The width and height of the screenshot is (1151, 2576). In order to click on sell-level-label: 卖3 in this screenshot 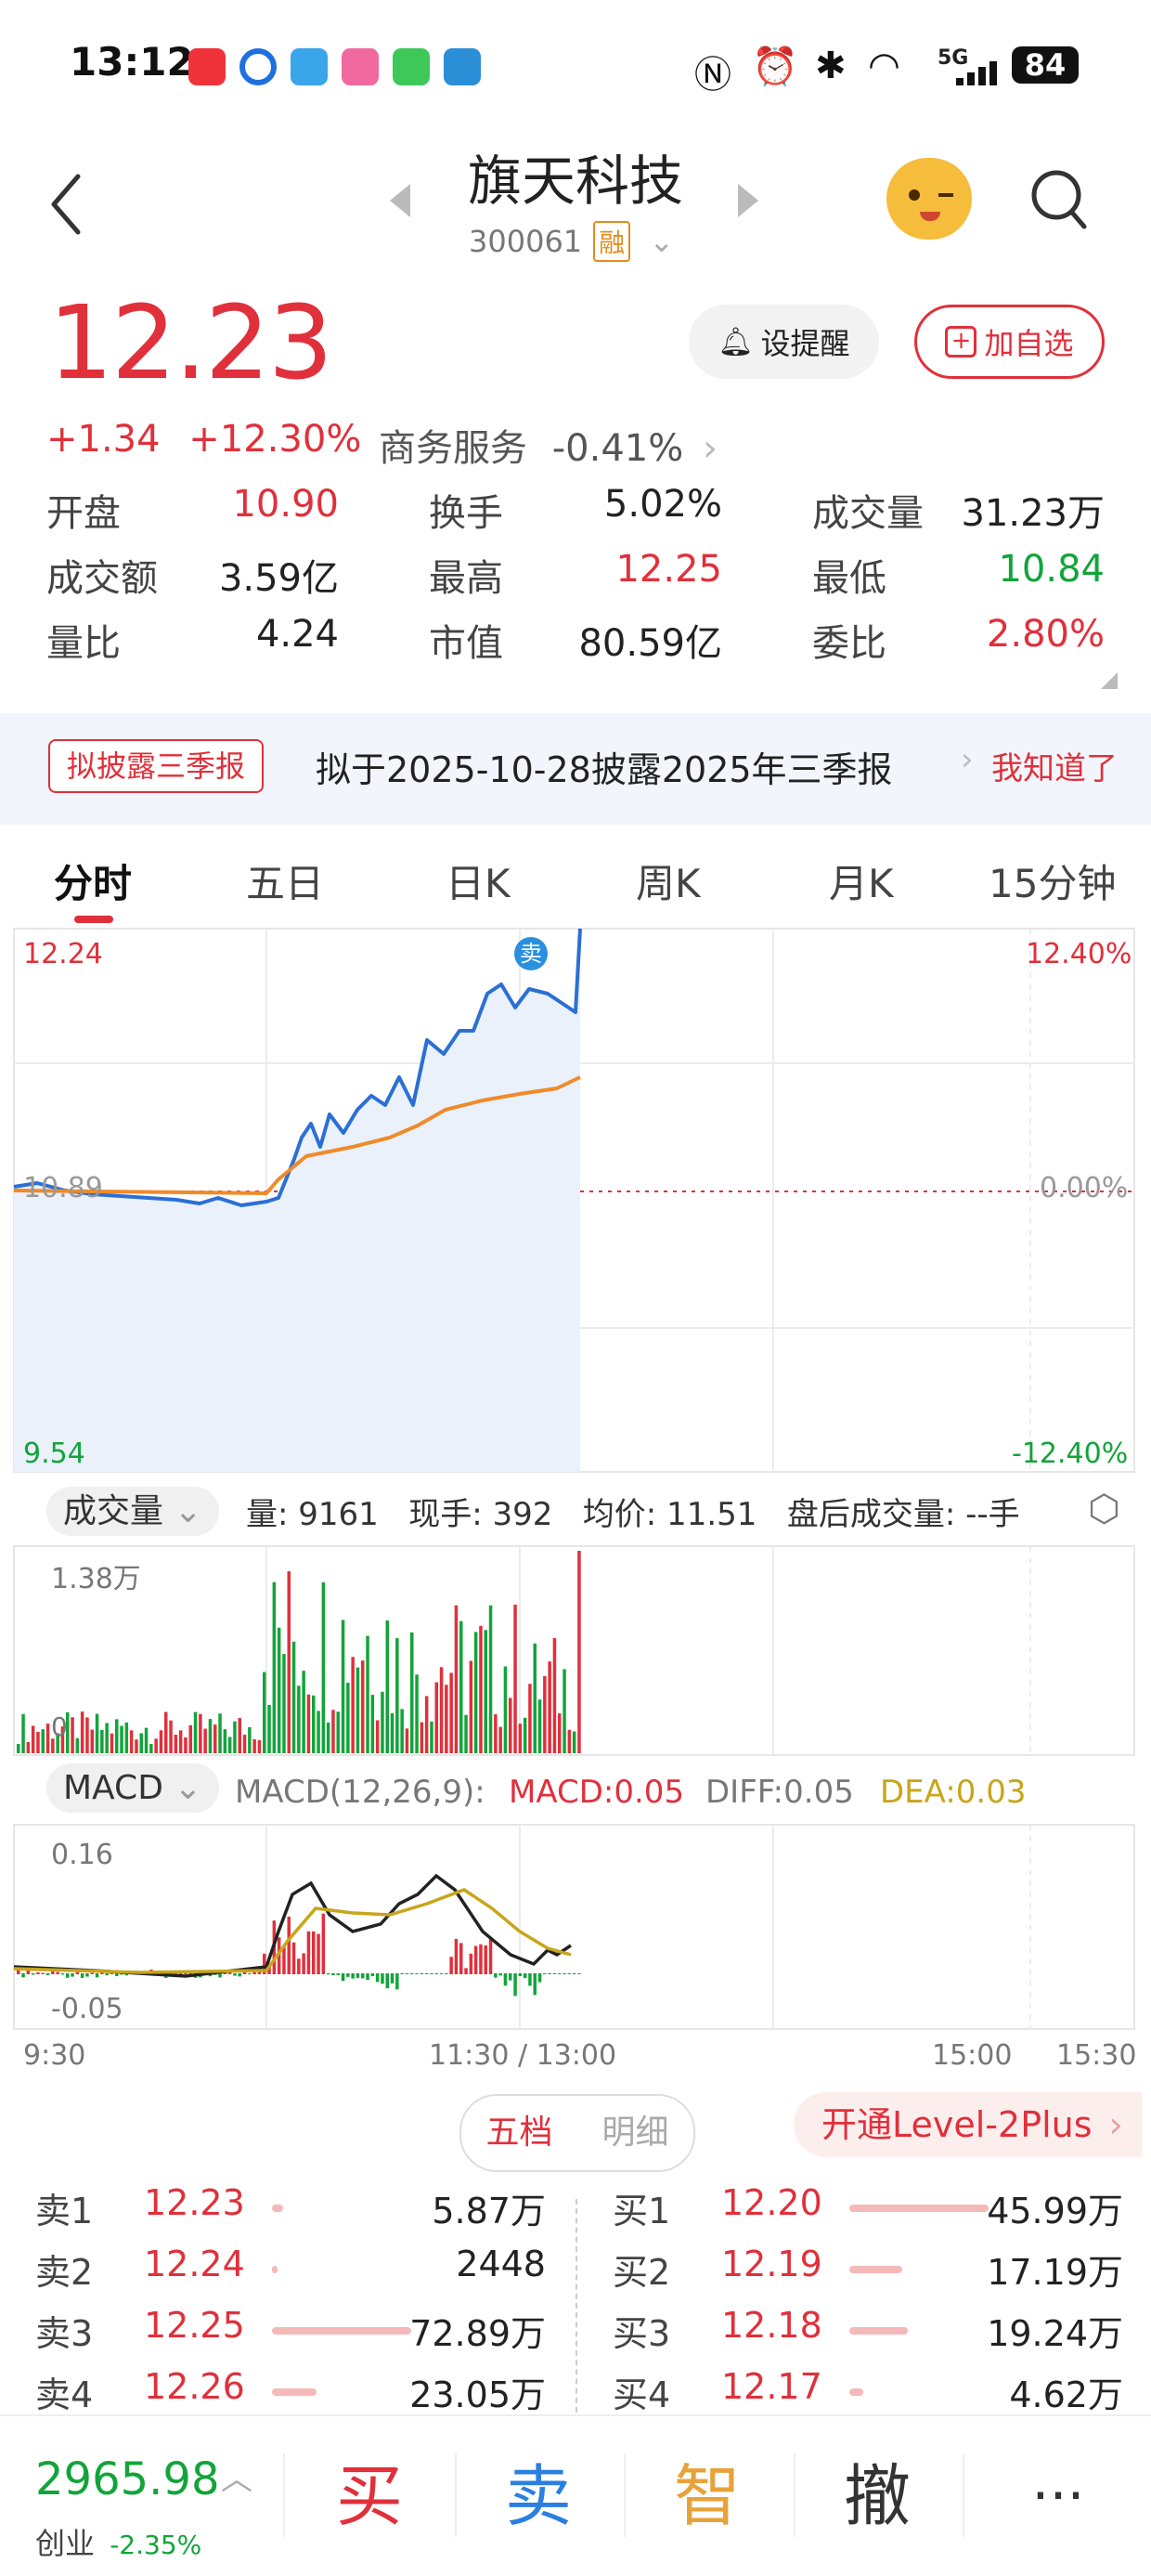, I will do `click(64, 2333)`.